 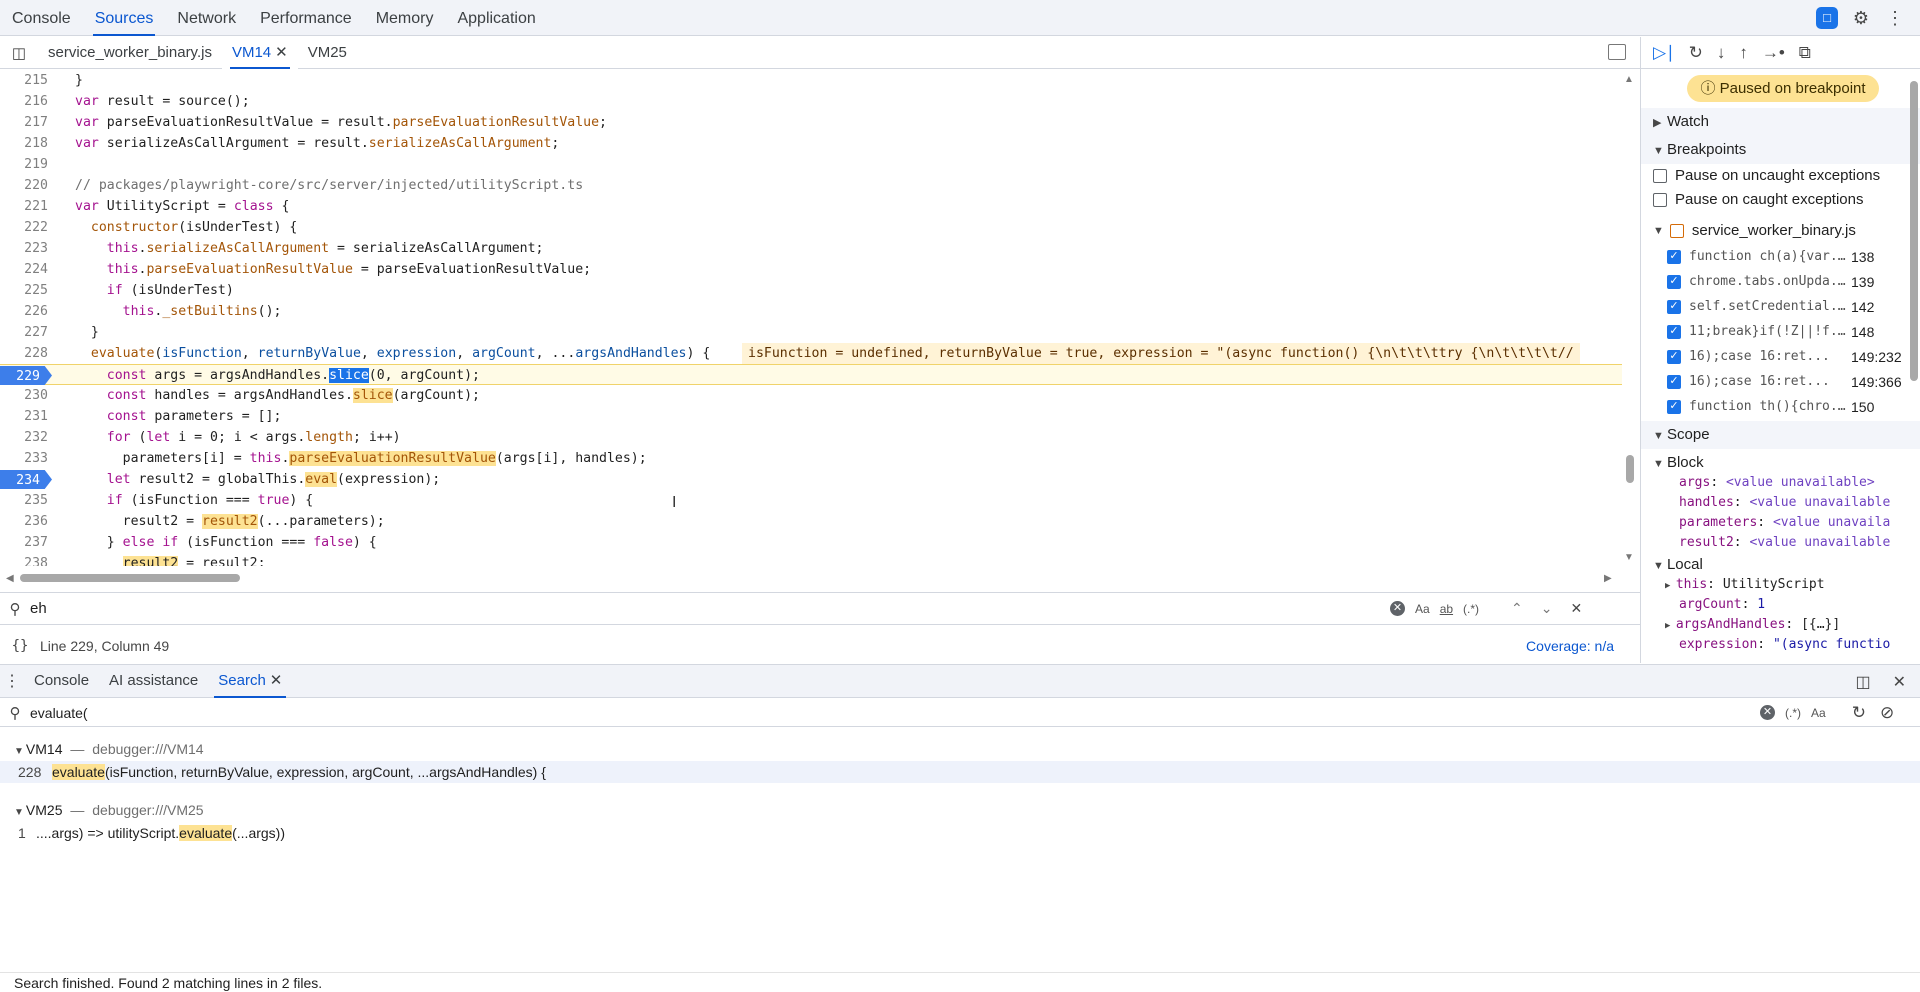 What do you see at coordinates (12, 681) in the screenshot?
I see `drawer-menu-icon: ⋮` at bounding box center [12, 681].